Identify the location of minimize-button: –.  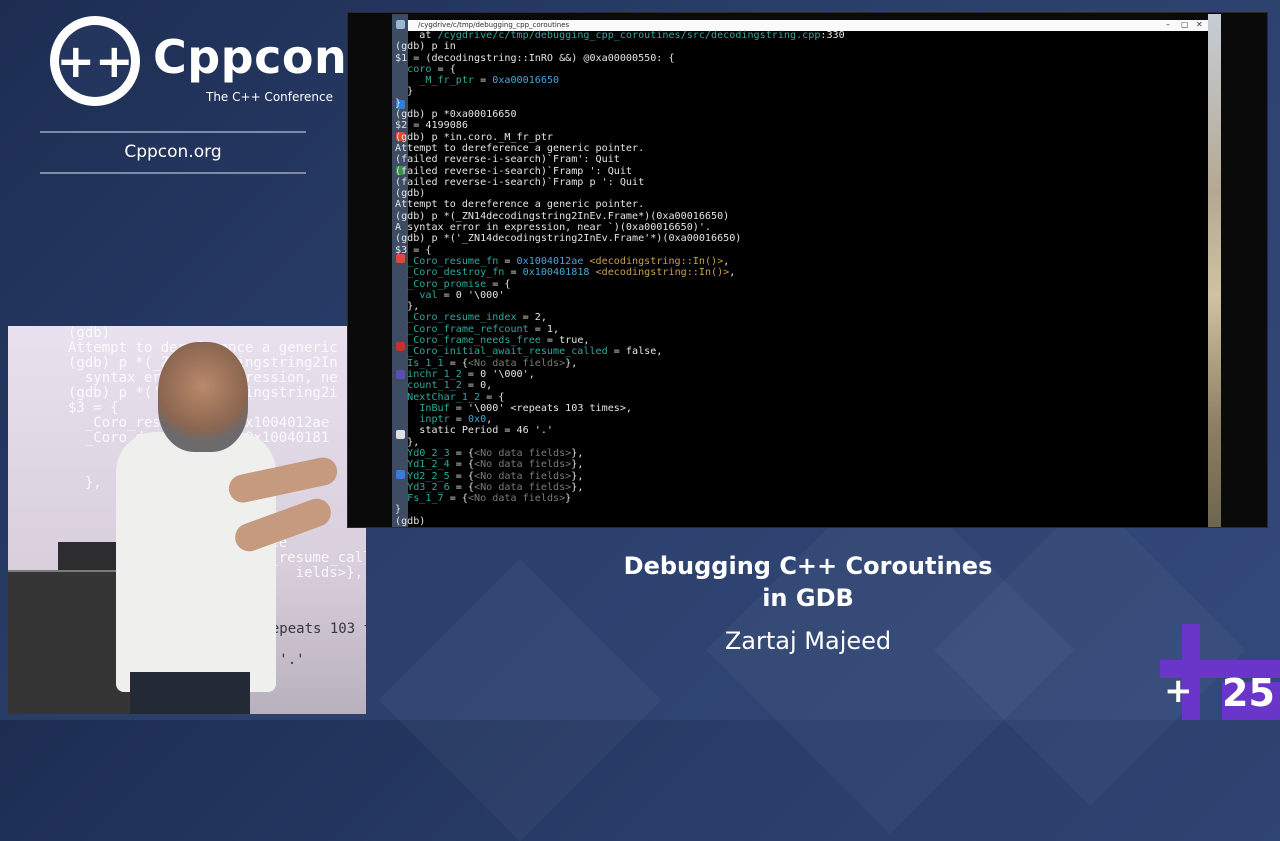
(1168, 24).